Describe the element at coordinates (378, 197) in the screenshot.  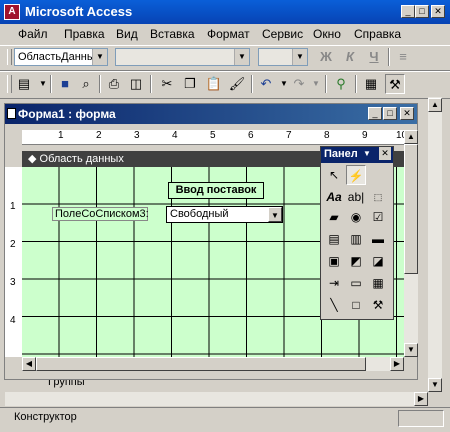
I see `option-group-tool-icon: ⬚` at that location.